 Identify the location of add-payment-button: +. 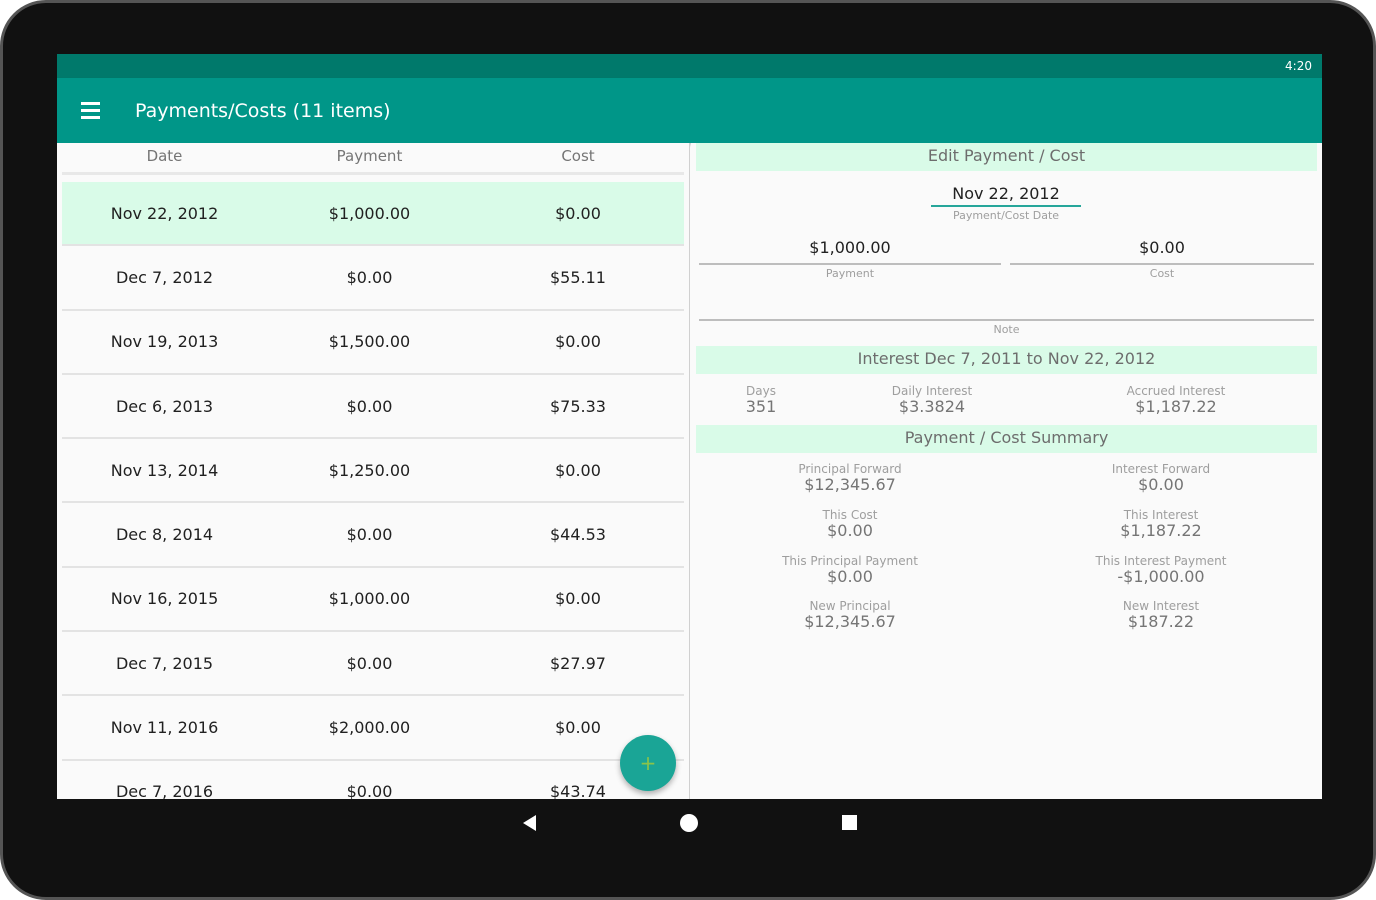
(648, 763).